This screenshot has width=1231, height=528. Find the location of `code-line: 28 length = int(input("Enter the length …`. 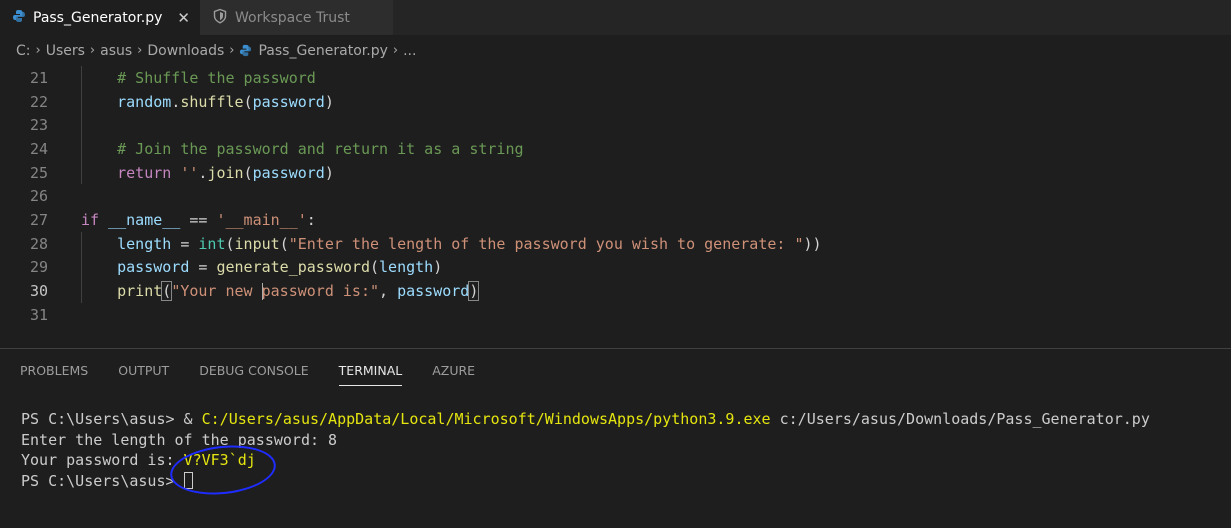

code-line: 28 length = int(input("Enter the length … is located at coordinates (615, 244).